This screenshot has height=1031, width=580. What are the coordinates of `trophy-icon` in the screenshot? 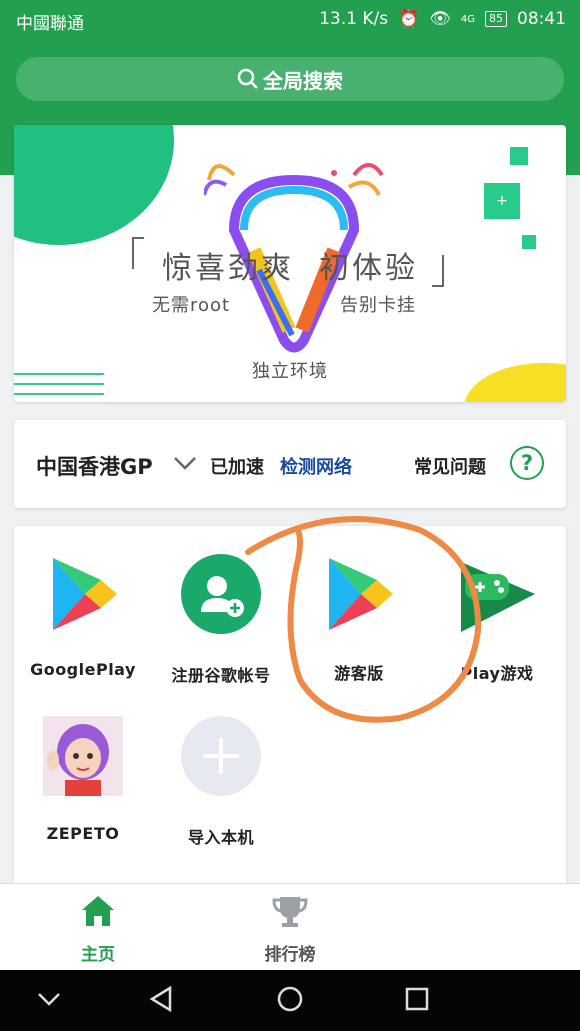 It's located at (290, 912).